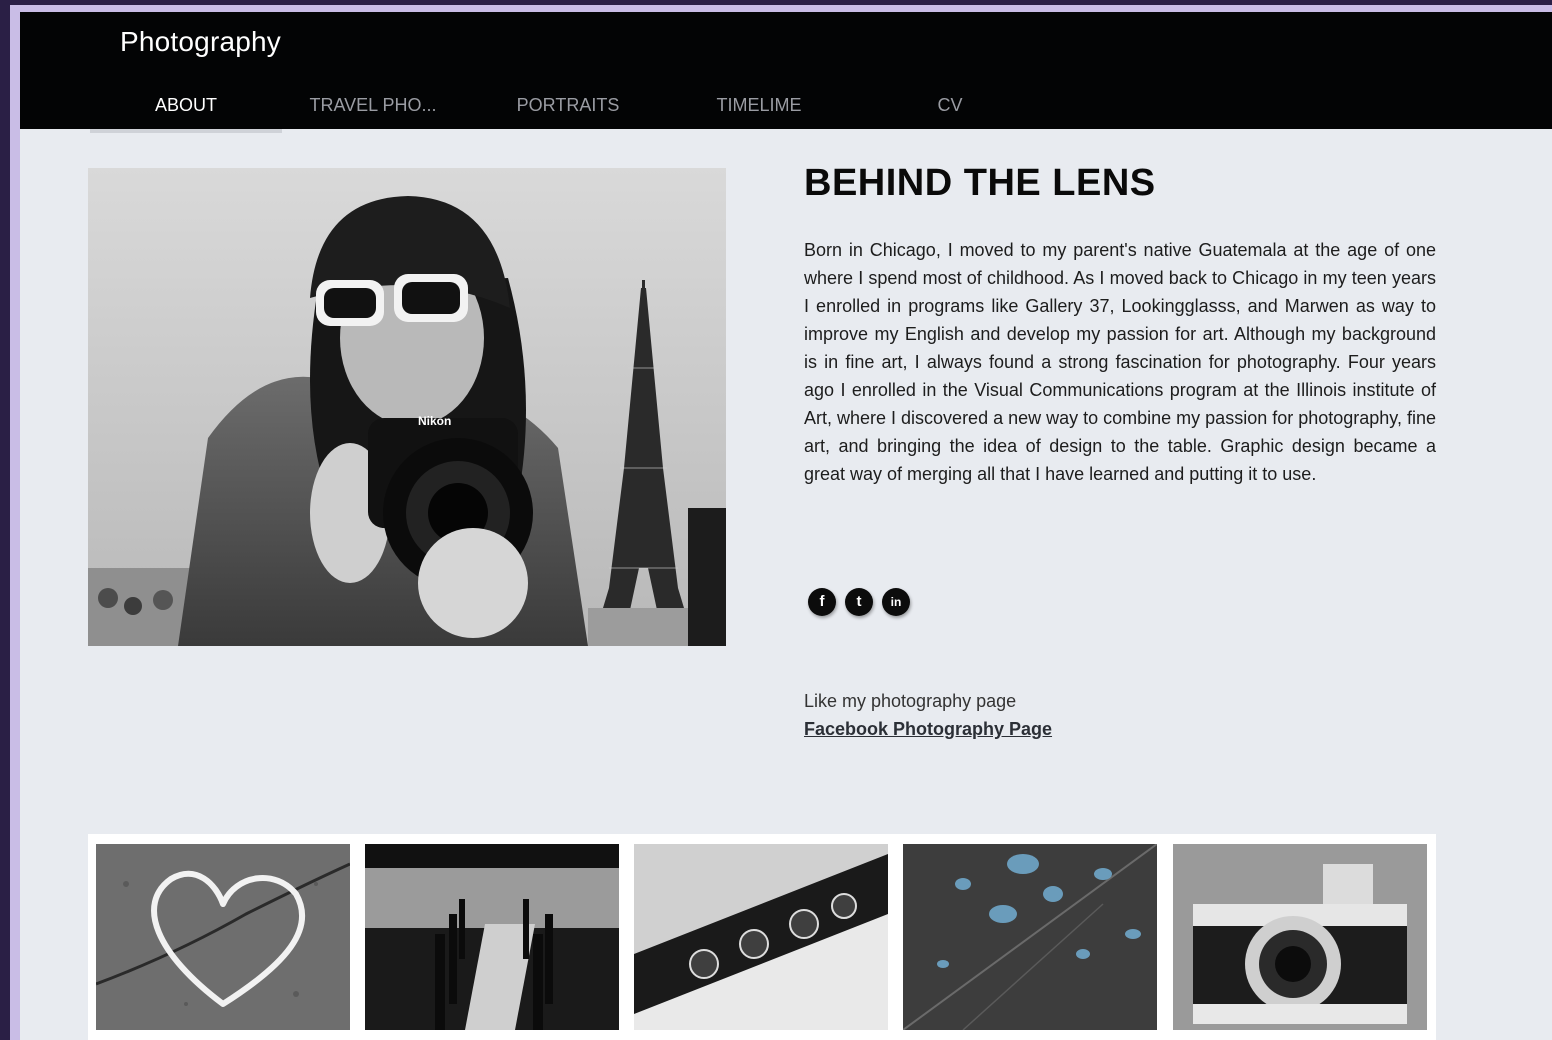 This screenshot has width=1552, height=1040. Describe the element at coordinates (186, 131) in the screenshot. I see `active-tab-indicator` at that location.